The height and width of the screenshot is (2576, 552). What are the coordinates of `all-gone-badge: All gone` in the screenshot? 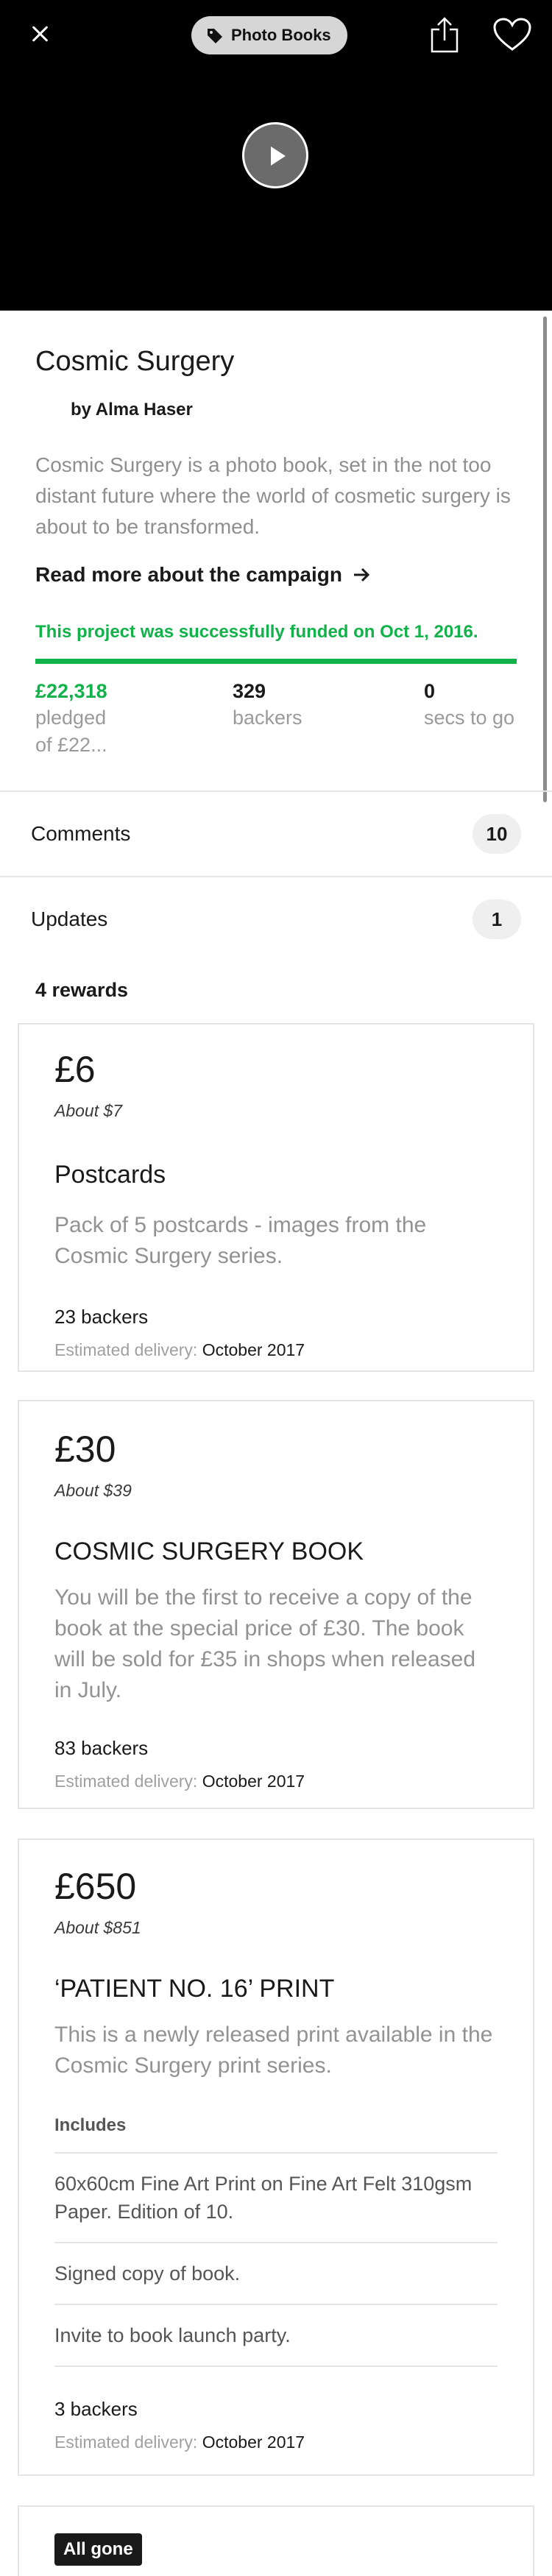 It's located at (98, 2549).